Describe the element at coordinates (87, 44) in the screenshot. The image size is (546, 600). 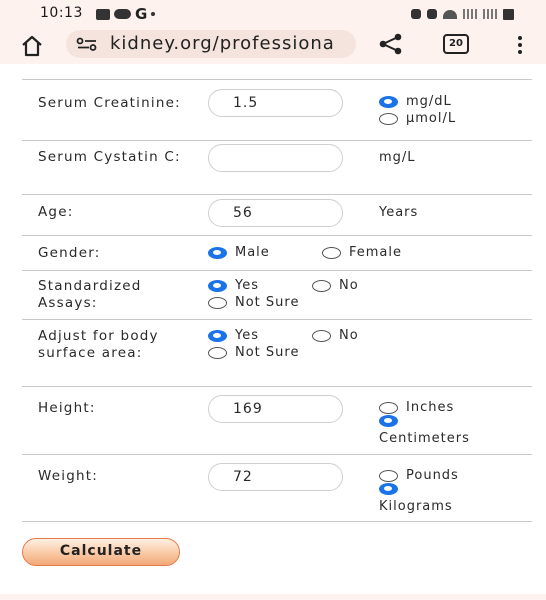
I see `site-settings-icon` at that location.